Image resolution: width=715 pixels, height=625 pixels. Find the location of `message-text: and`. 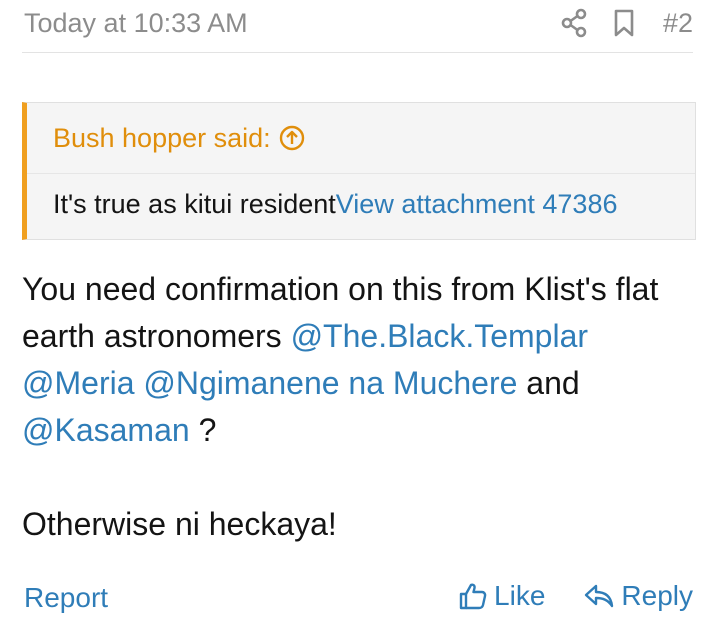

message-text: and is located at coordinates (548, 383).